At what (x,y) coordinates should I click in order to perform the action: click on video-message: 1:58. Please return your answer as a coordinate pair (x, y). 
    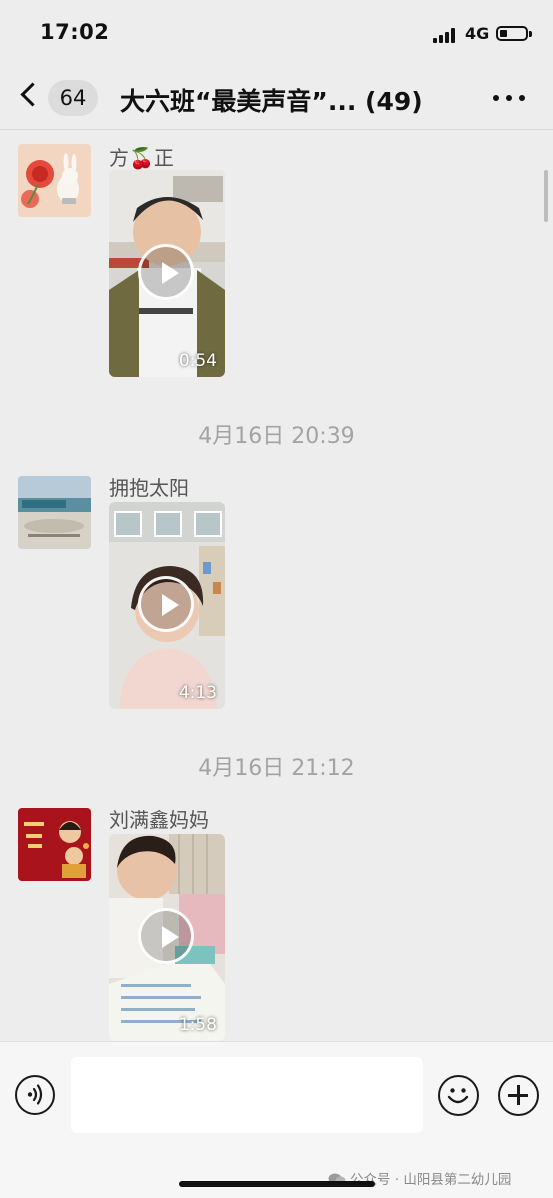
    Looking at the image, I should click on (167, 937).